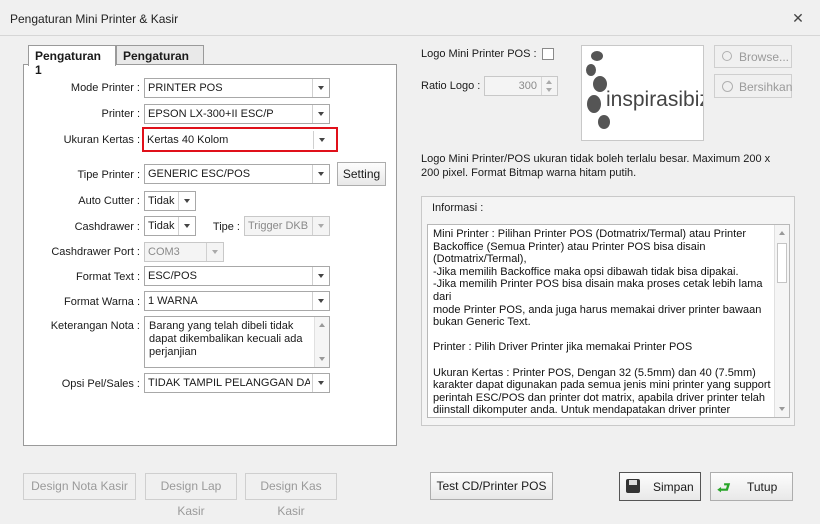 This screenshot has width=820, height=524. I want to click on mode-printer-label: Mode Printer :, so click(105, 88).